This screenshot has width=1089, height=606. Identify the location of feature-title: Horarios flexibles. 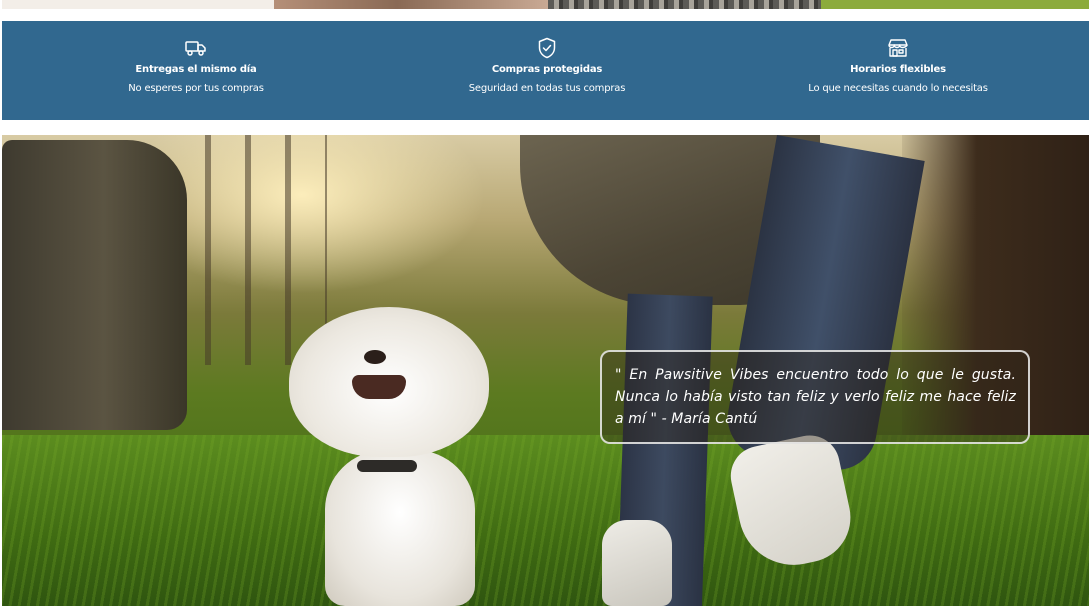
(898, 69).